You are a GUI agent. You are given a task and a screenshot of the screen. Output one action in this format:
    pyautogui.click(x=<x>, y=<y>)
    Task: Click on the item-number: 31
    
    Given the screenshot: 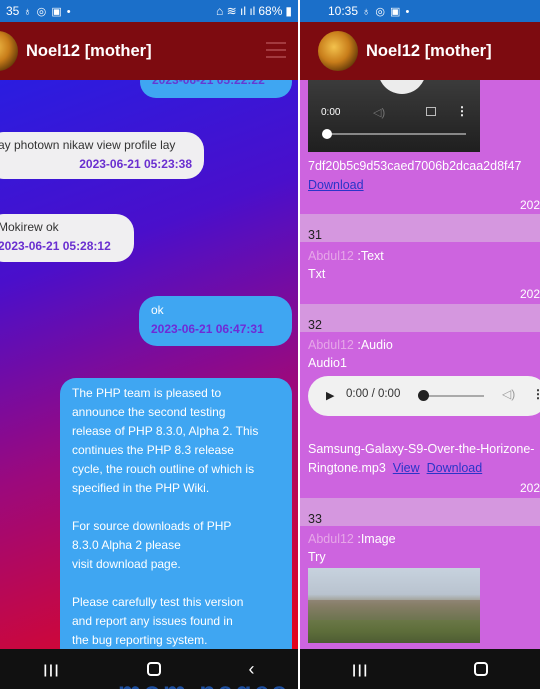 What is the action you would take?
    pyautogui.click(x=315, y=235)
    